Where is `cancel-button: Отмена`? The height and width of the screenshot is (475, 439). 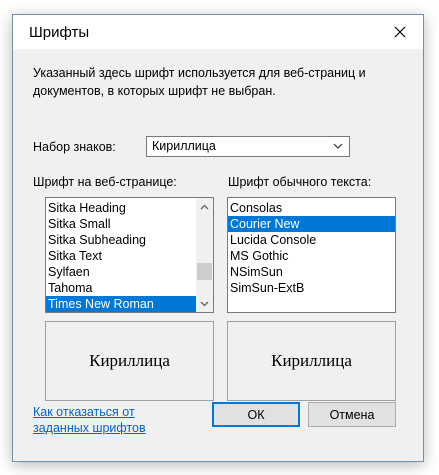
cancel-button: Отмена is located at coordinates (352, 414).